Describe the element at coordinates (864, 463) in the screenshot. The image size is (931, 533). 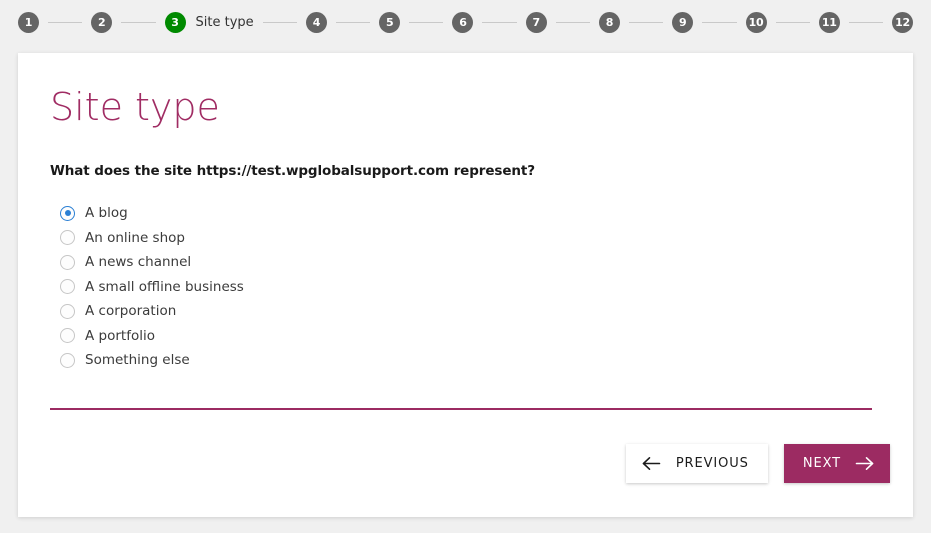
I see `arrow-right-icon` at that location.